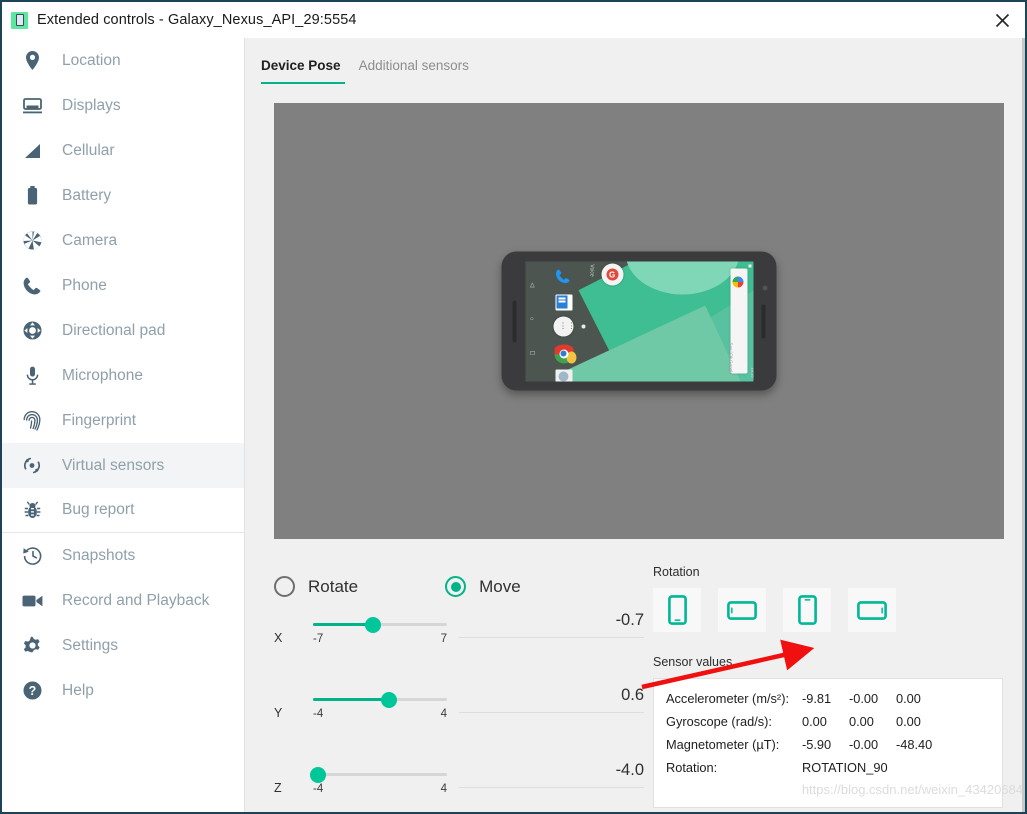 Image resolution: width=1027 pixels, height=814 pixels. Describe the element at coordinates (78, 690) in the screenshot. I see `sidebar-item-label: Help` at that location.